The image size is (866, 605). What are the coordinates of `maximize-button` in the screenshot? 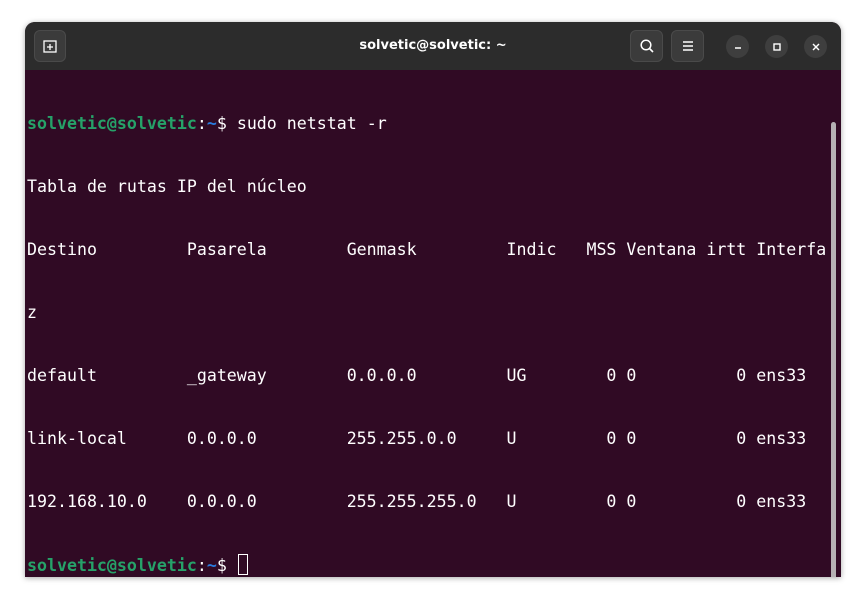 It's located at (776, 46).